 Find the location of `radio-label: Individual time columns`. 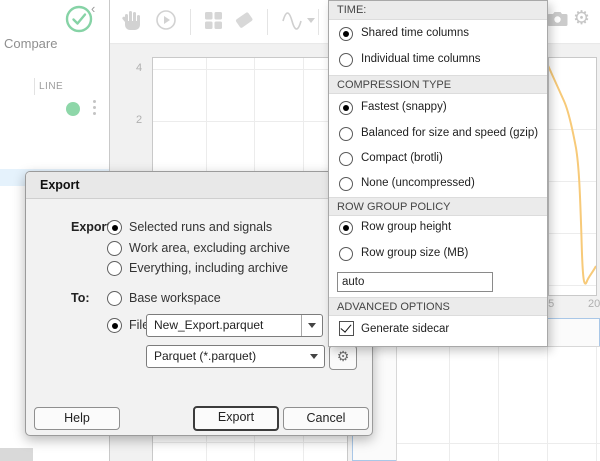

radio-label: Individual time columns is located at coordinates (421, 59).